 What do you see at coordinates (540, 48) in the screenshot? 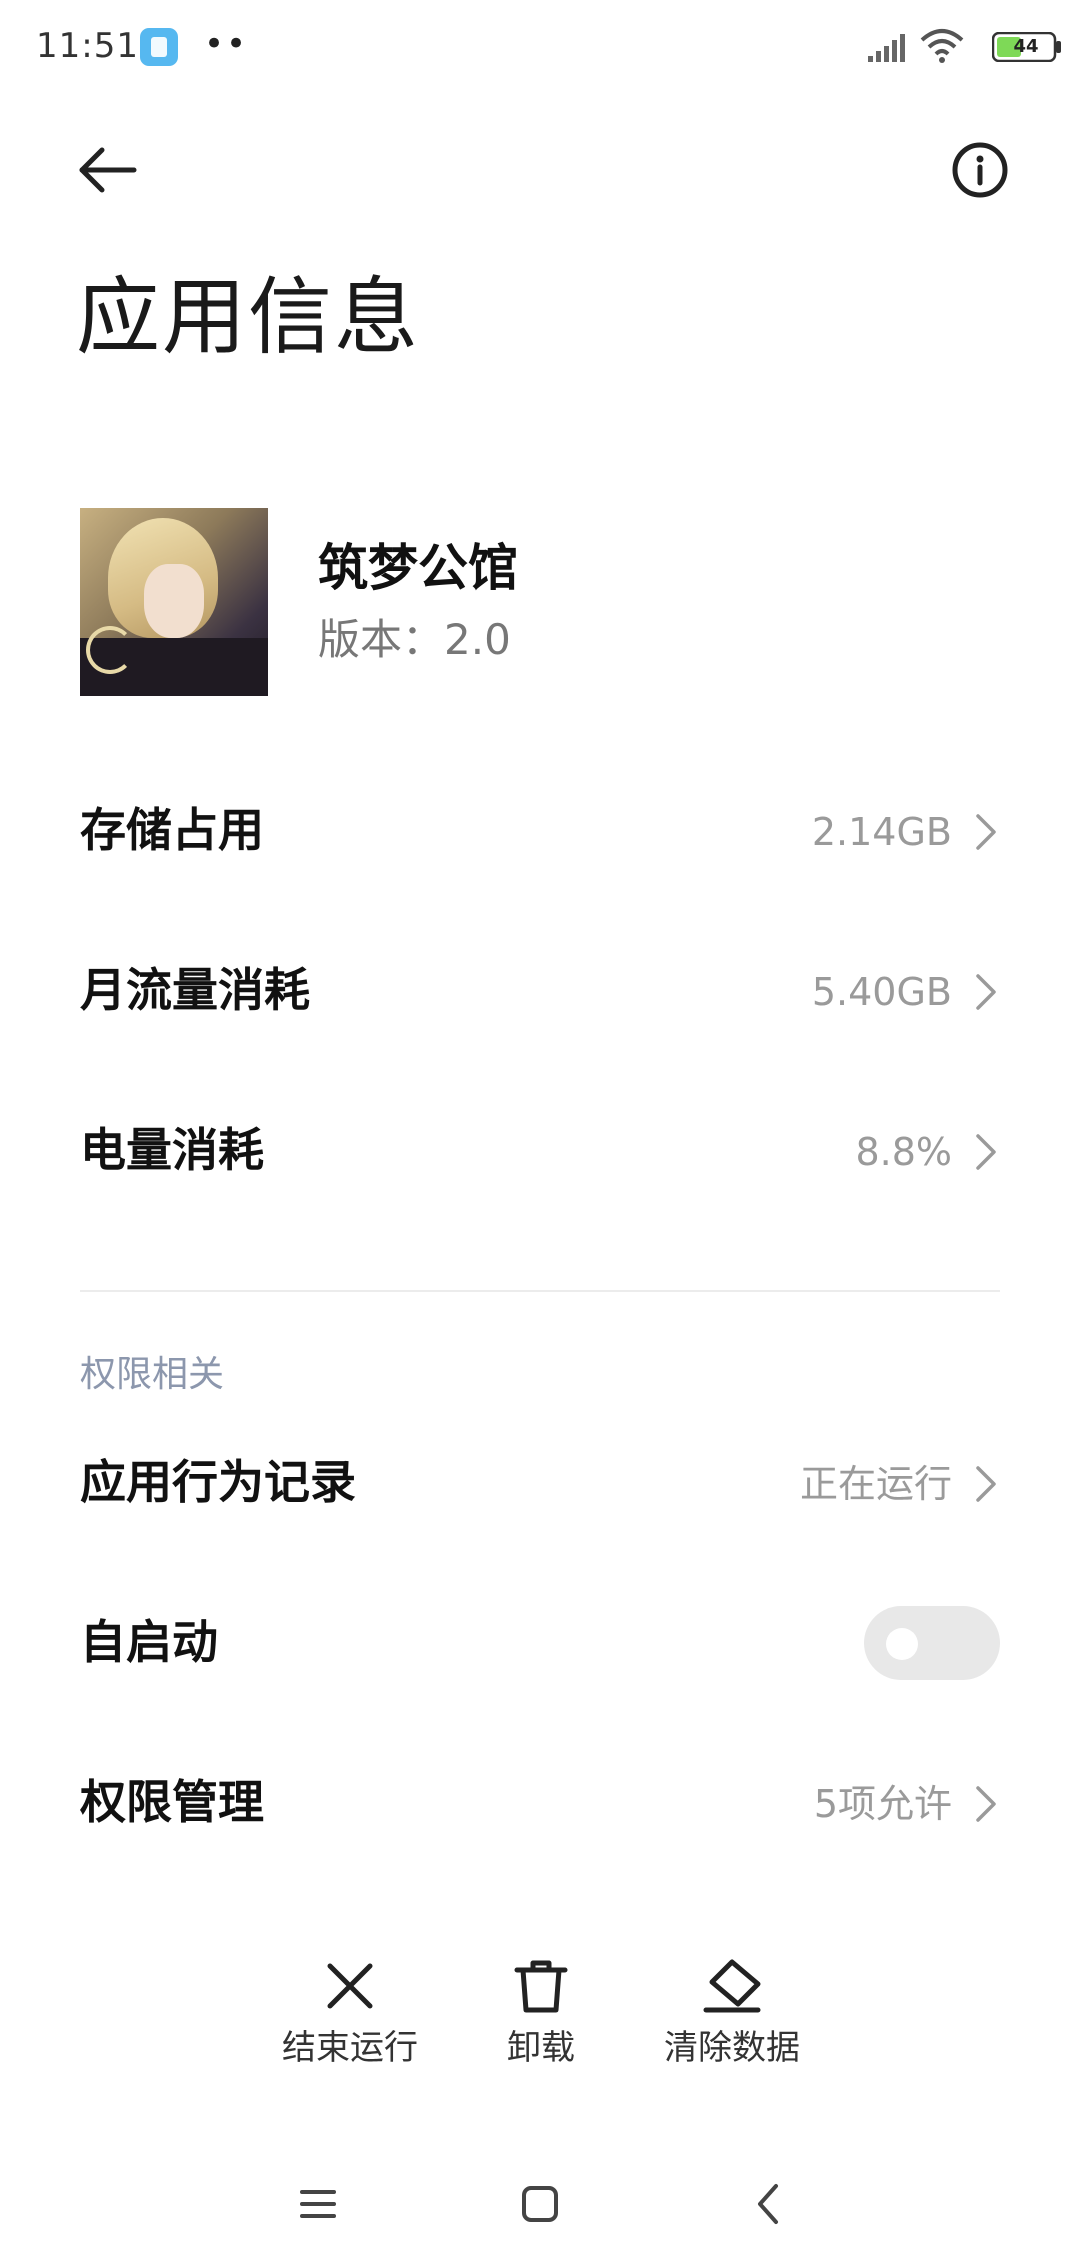
I see `status-bar: 11:51 •• 44` at bounding box center [540, 48].